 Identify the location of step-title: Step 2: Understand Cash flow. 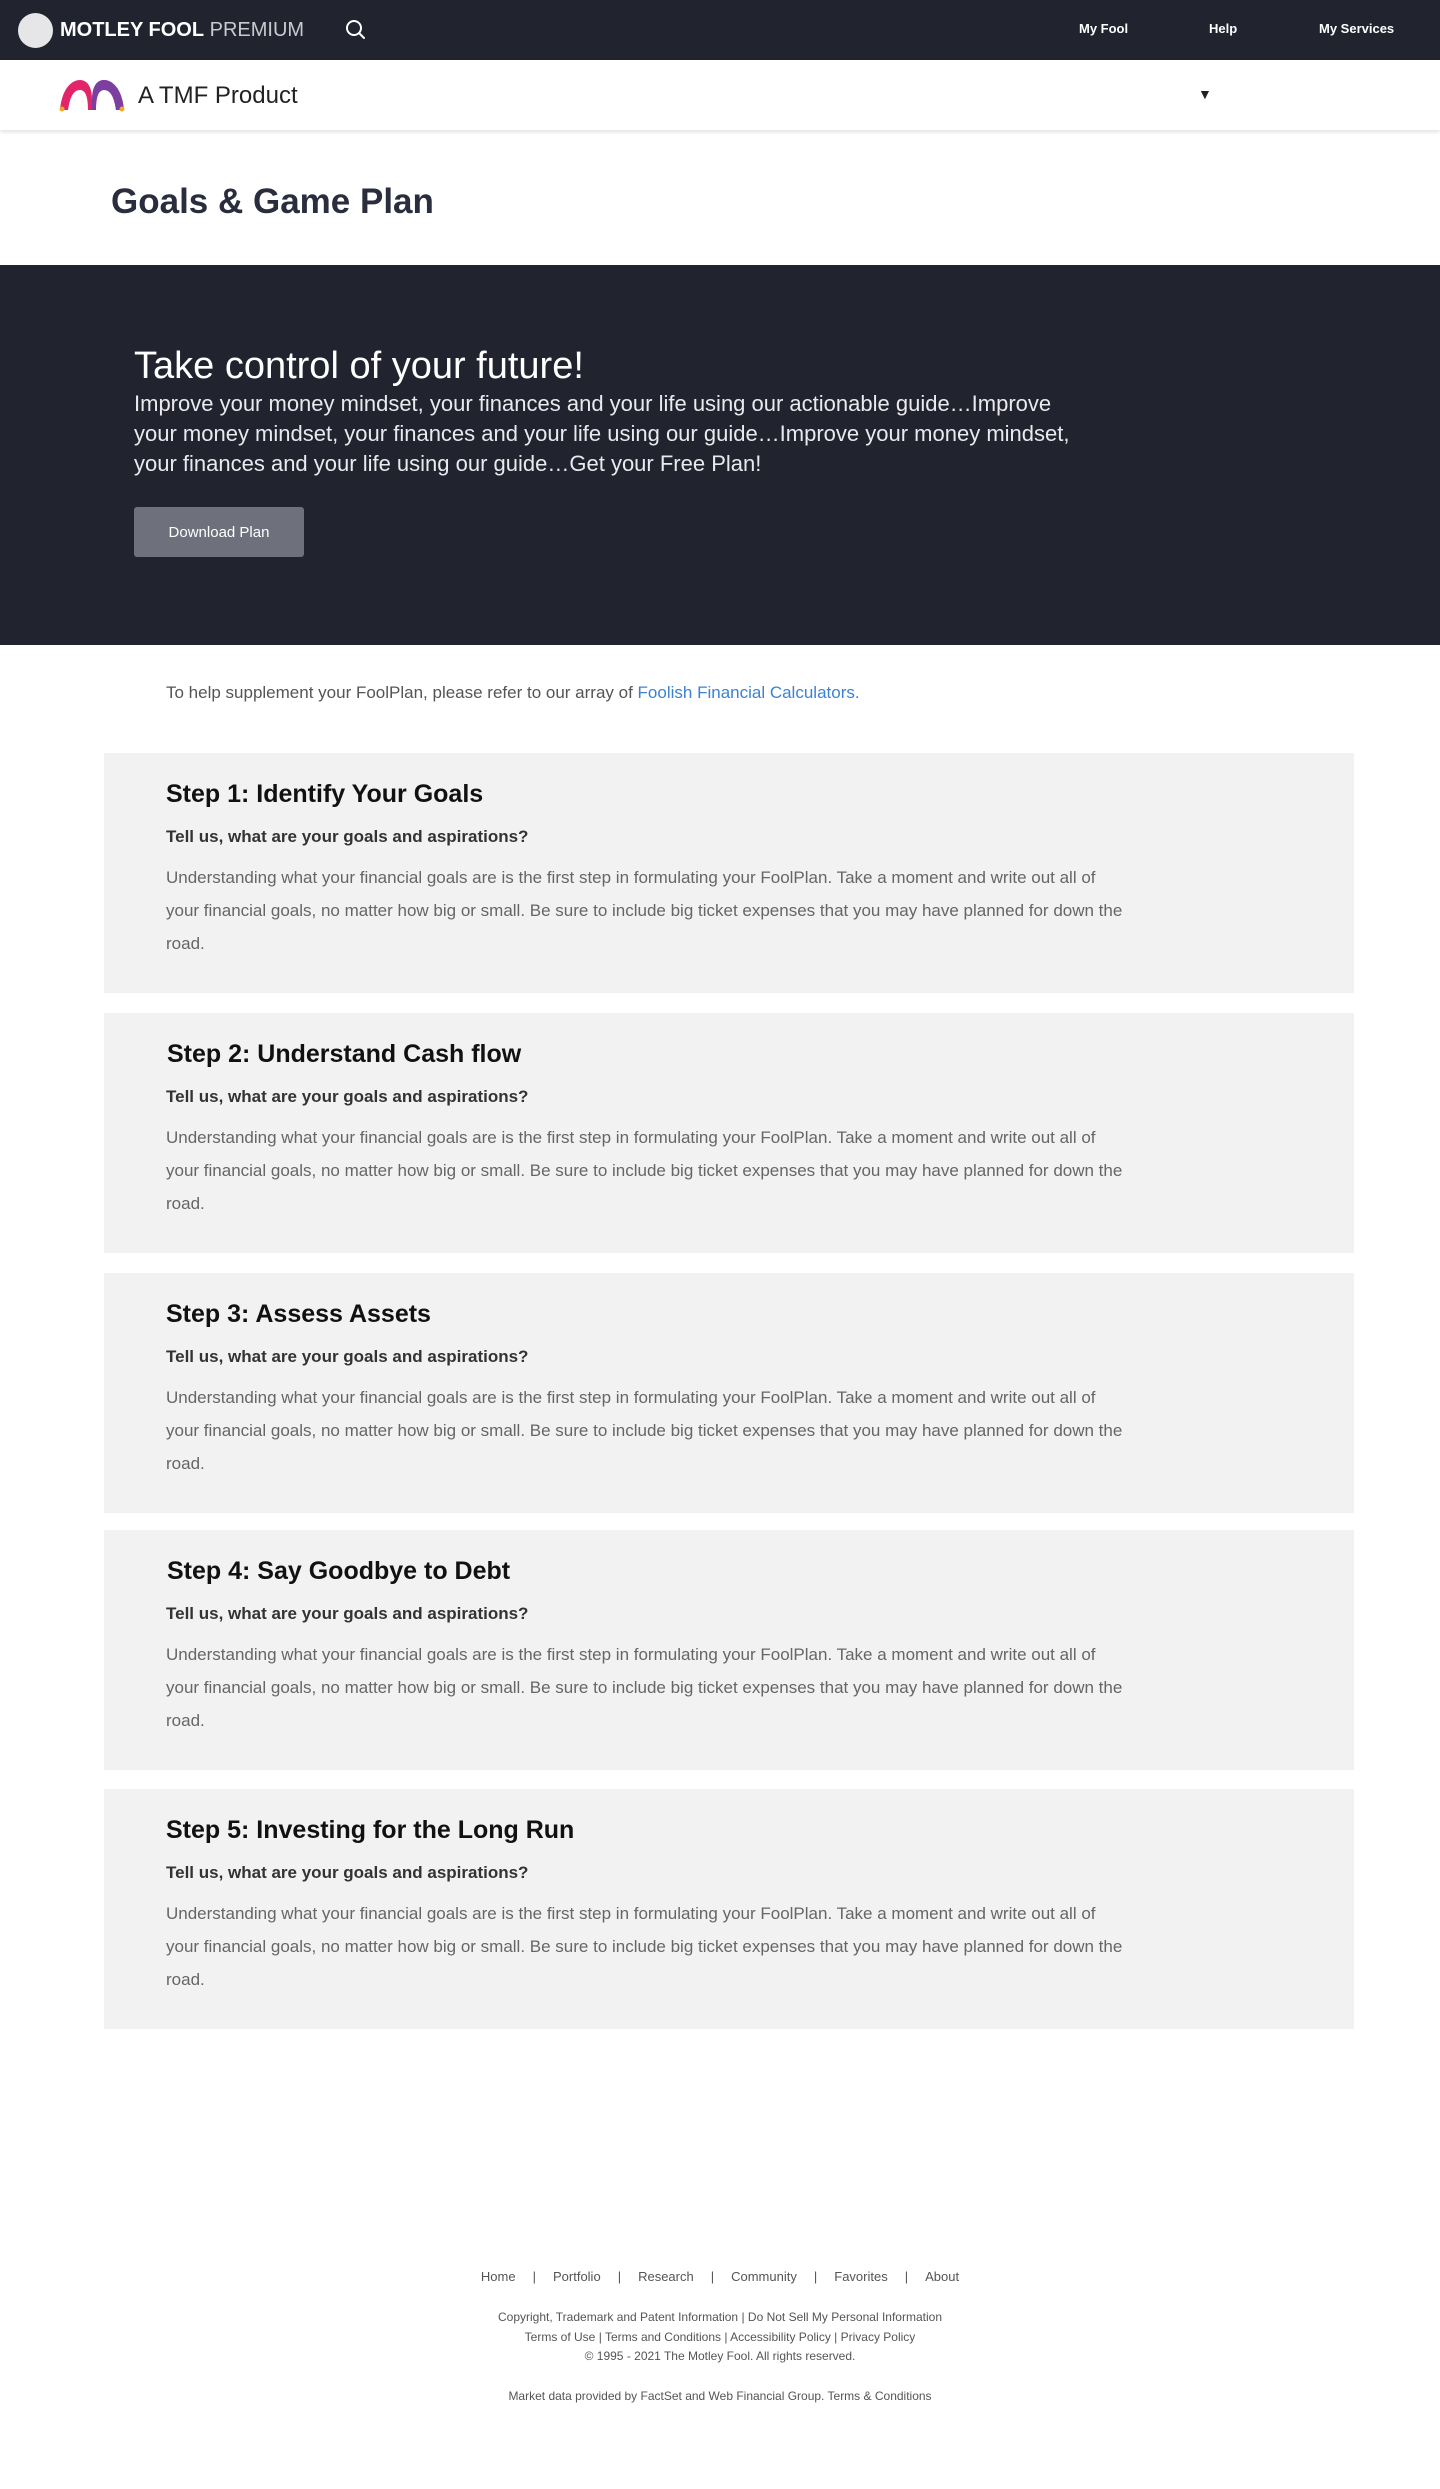
(344, 1054).